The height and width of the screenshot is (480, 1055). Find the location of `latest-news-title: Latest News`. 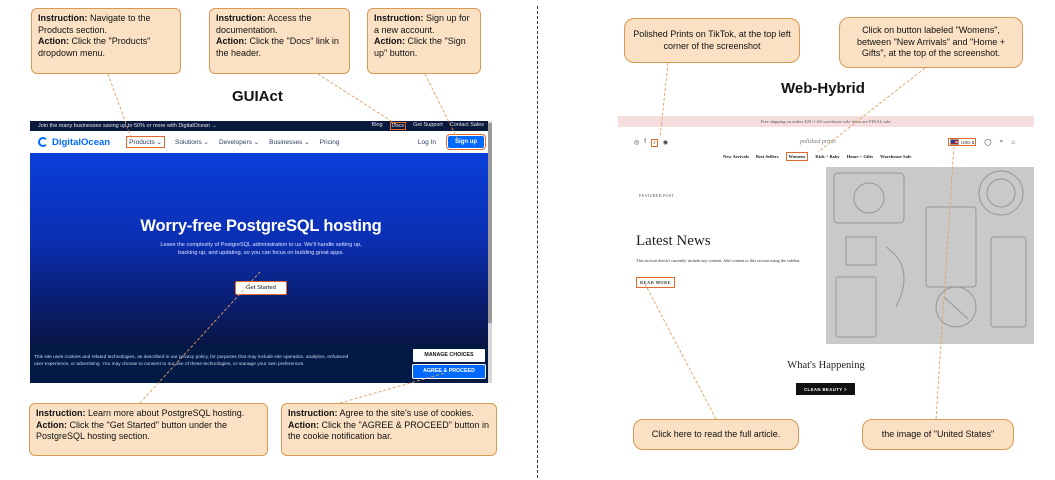

latest-news-title: Latest News is located at coordinates (673, 241).